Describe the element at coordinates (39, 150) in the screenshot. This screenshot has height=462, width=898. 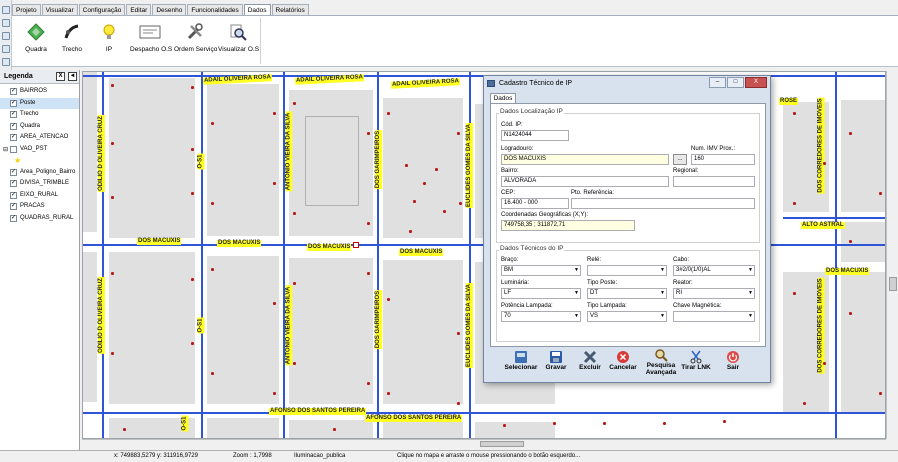
I see `legend-item-vao-pst: ⊟ VAO_PST` at that location.